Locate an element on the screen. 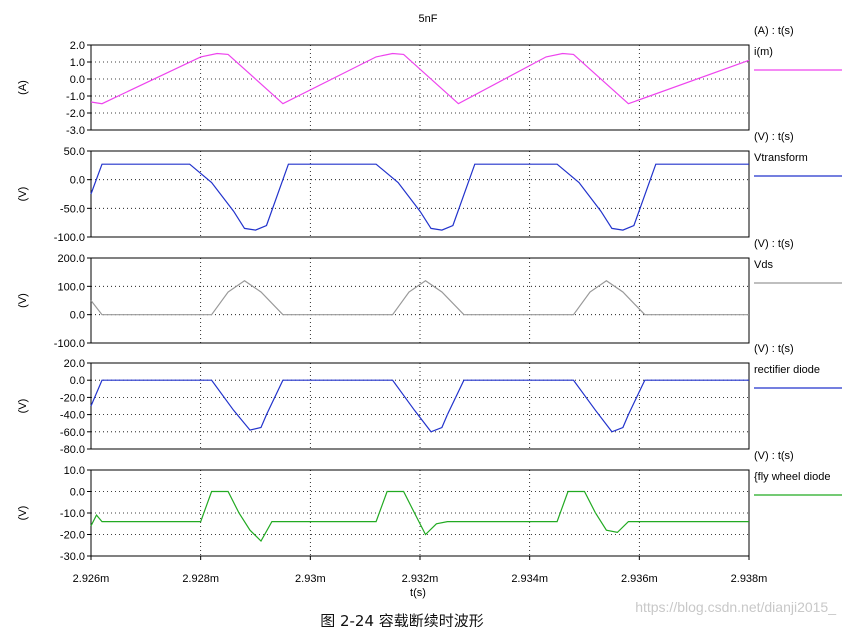 This screenshot has width=847, height=627. y-tick-label: -30.0 is located at coordinates (72, 557).